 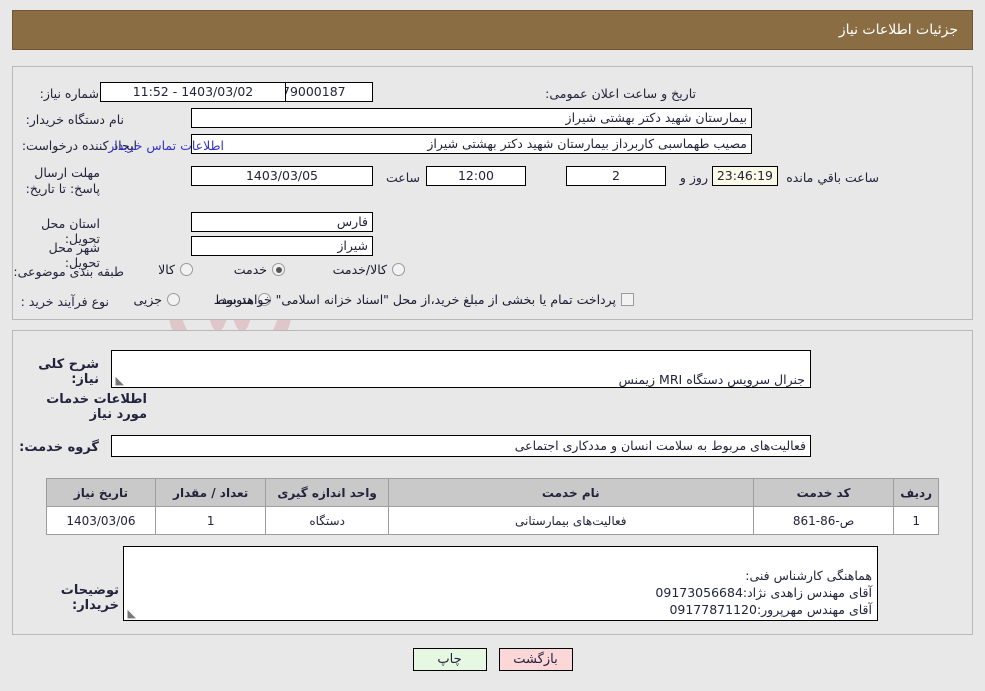 What do you see at coordinates (570, 520) in the screenshot?
I see `cell-name: فعالیت‌های بیمارستانی` at bounding box center [570, 520].